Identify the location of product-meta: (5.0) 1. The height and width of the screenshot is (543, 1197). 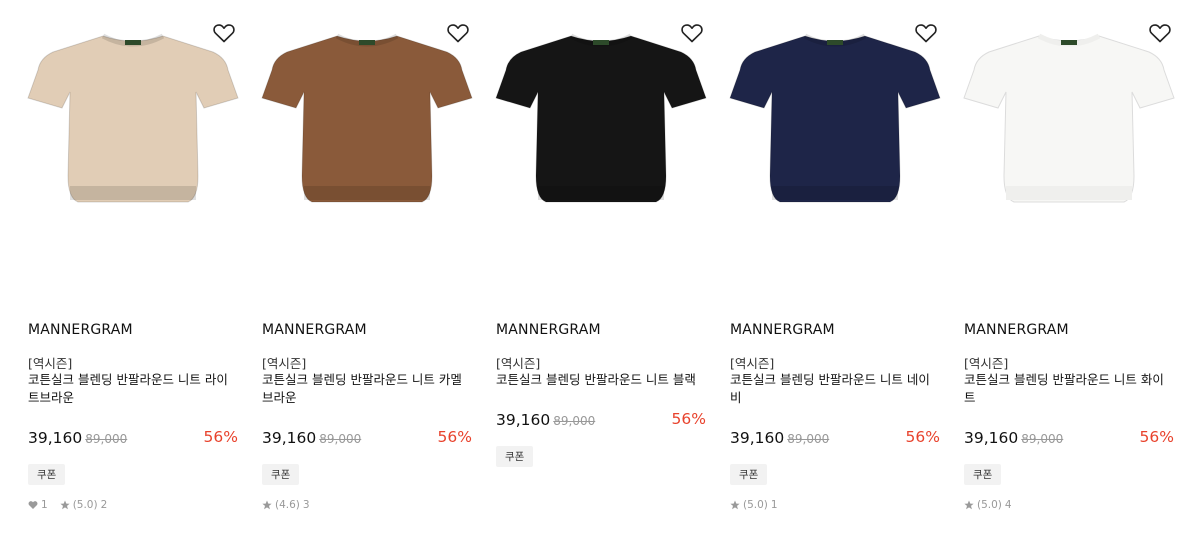
(754, 505).